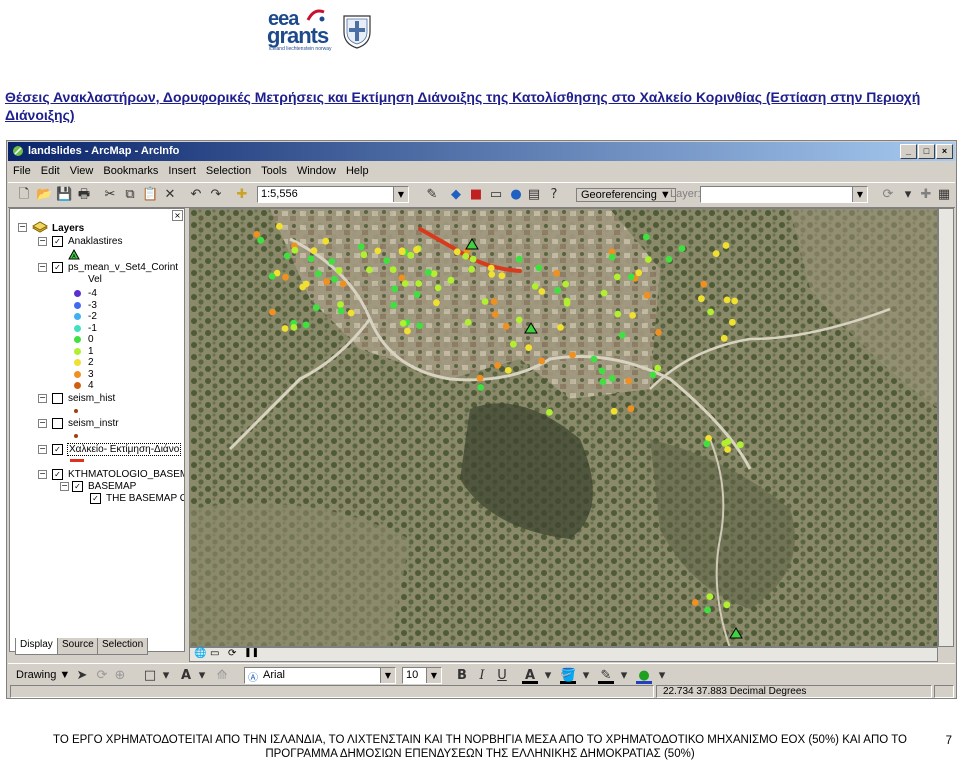 This screenshot has height=763, width=960. What do you see at coordinates (216, 195) in the screenshot?
I see `redo-icon: ↷` at bounding box center [216, 195].